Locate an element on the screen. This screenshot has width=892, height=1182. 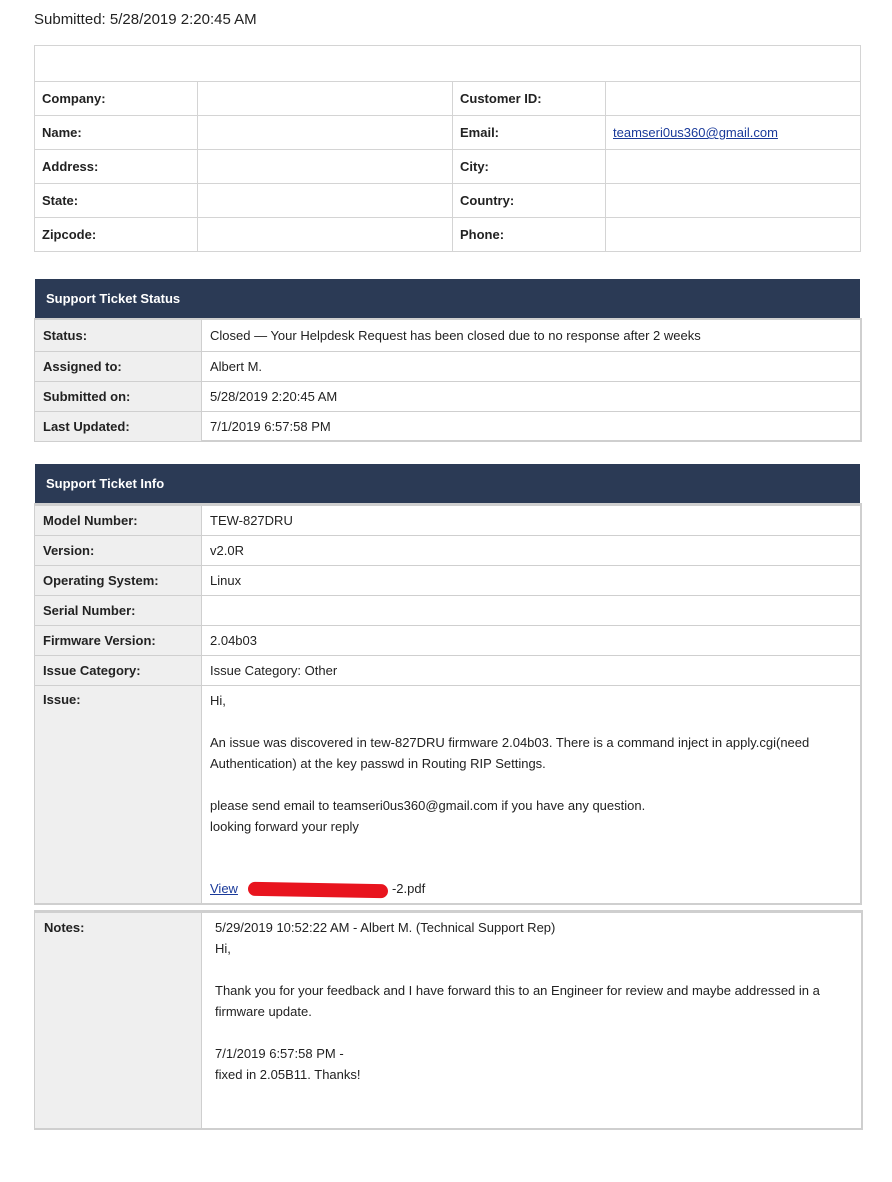
serial-number-value is located at coordinates (531, 610).